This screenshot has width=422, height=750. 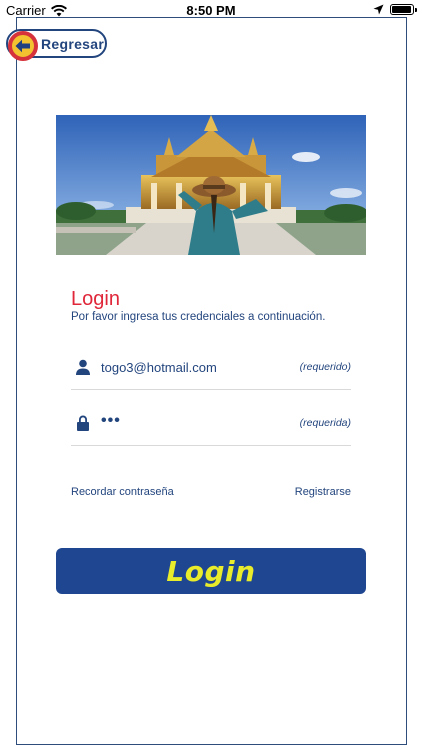 What do you see at coordinates (159, 367) in the screenshot?
I see `email-value: togo3@hotmail.com` at bounding box center [159, 367].